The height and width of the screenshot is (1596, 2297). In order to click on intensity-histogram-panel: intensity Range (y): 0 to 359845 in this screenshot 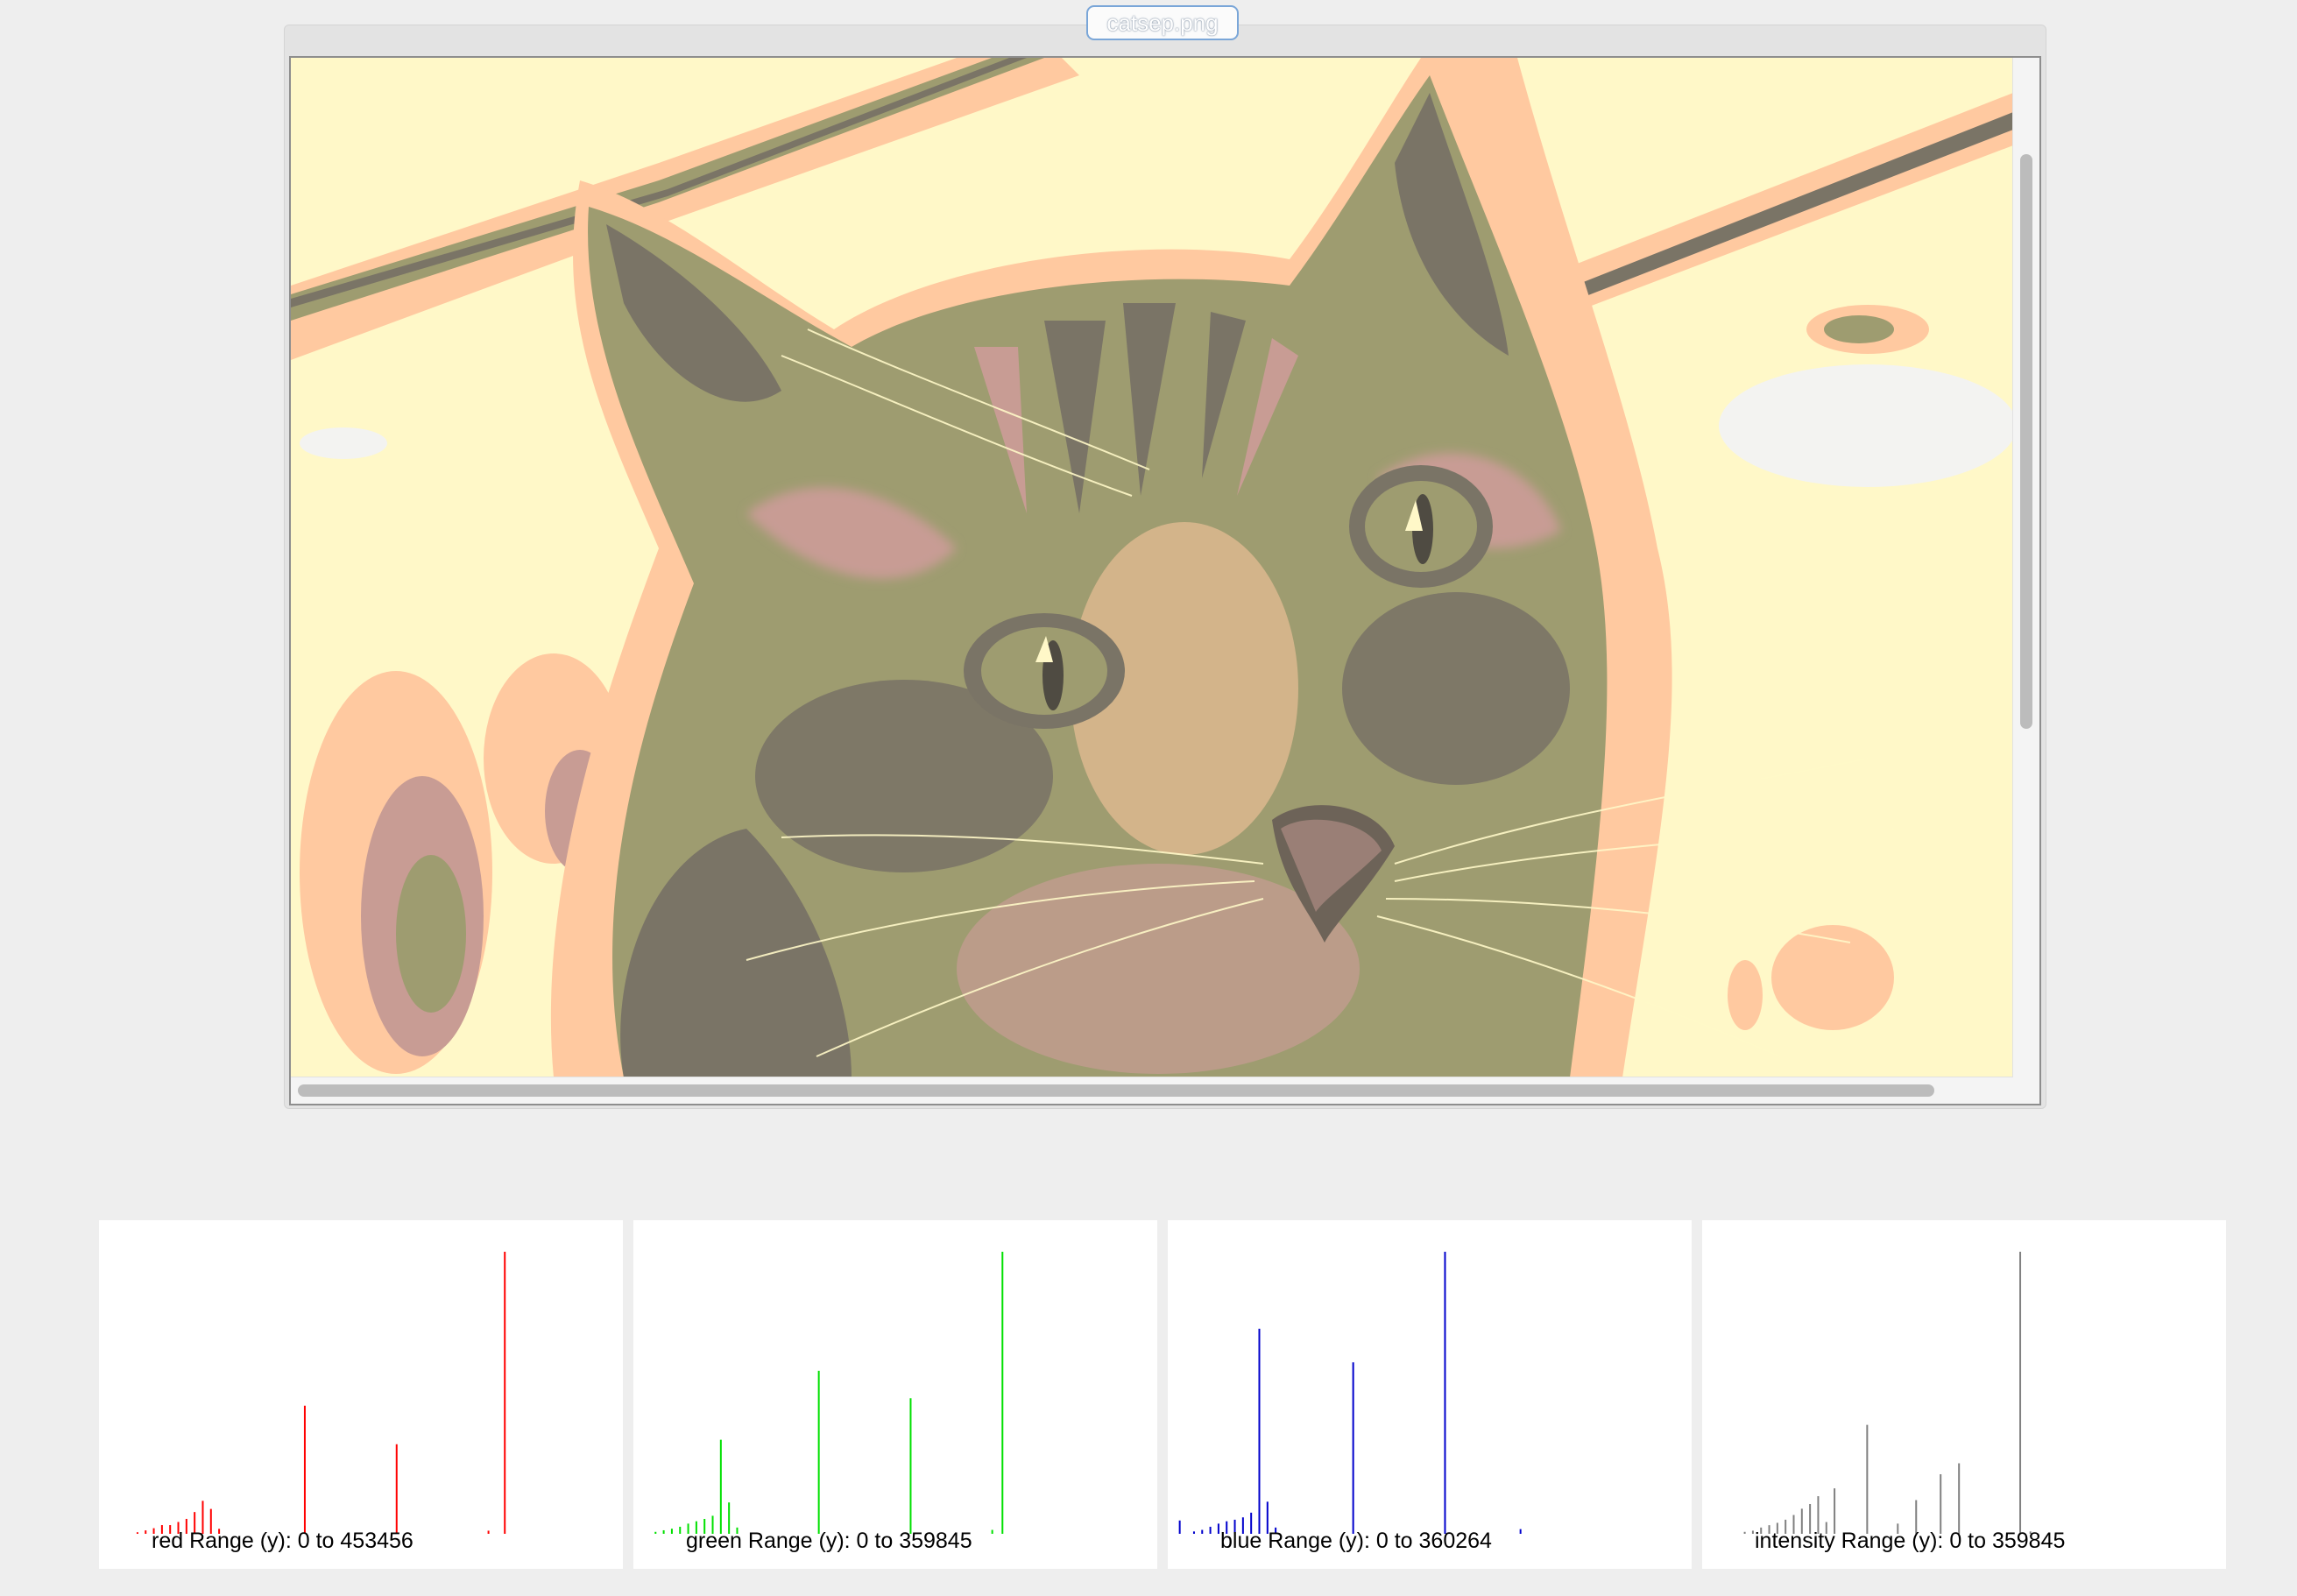, I will do `click(1964, 1394)`.